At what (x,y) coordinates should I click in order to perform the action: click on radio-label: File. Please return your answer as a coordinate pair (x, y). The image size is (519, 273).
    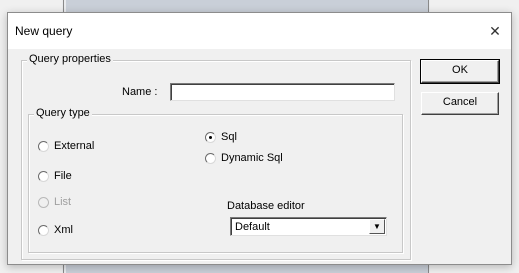
    Looking at the image, I should click on (63, 176).